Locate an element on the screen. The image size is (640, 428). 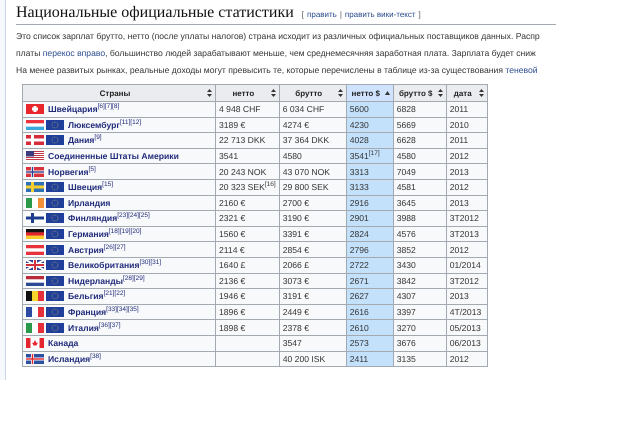
table-cell: 43 070 NOK is located at coordinates (312, 172).